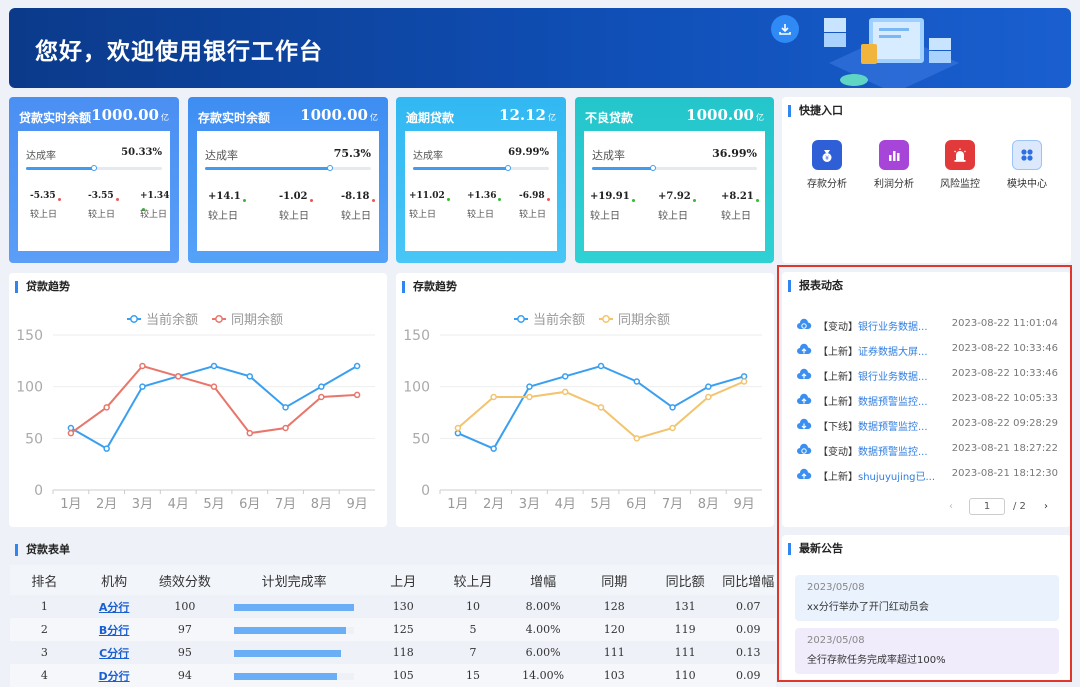 Image resolution: width=1080 pixels, height=687 pixels. Describe the element at coordinates (528, 152) in the screenshot. I see `rate-value: 69.99%` at that location.